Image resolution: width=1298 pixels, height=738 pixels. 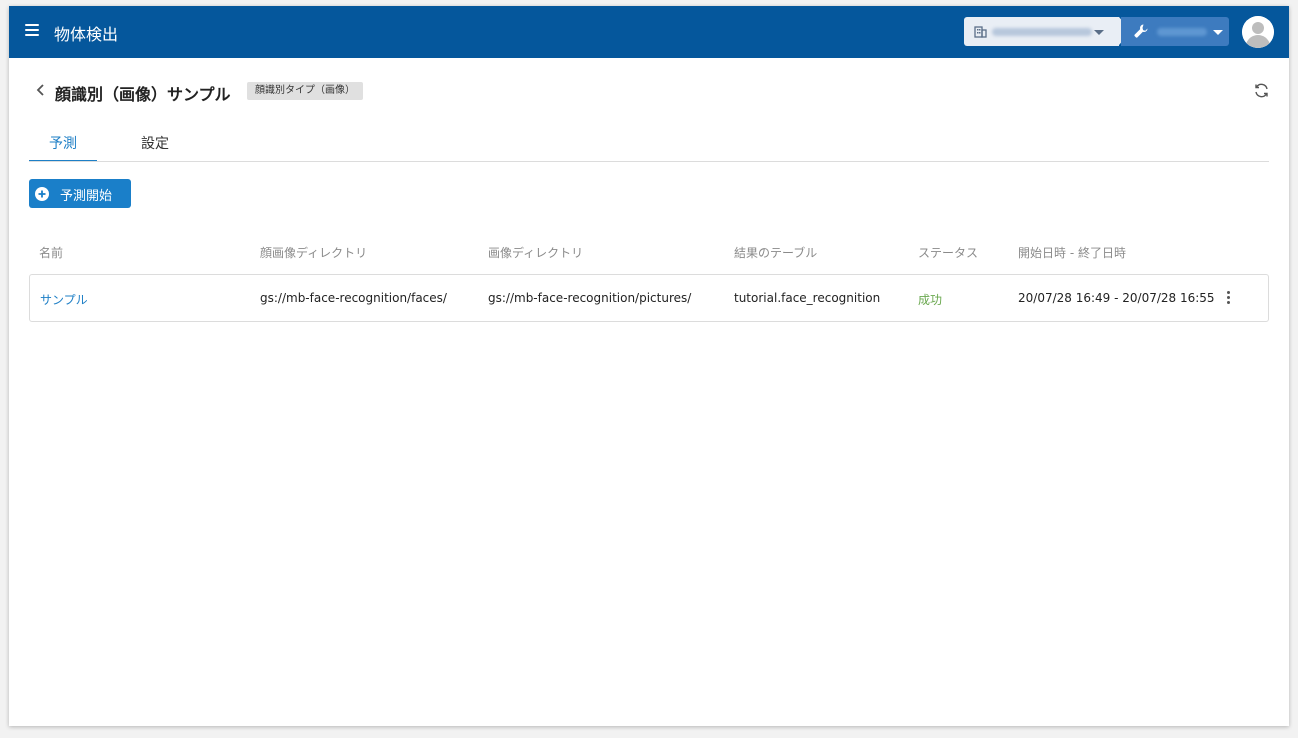 I want to click on wrench-icon, so click(x=1141, y=31).